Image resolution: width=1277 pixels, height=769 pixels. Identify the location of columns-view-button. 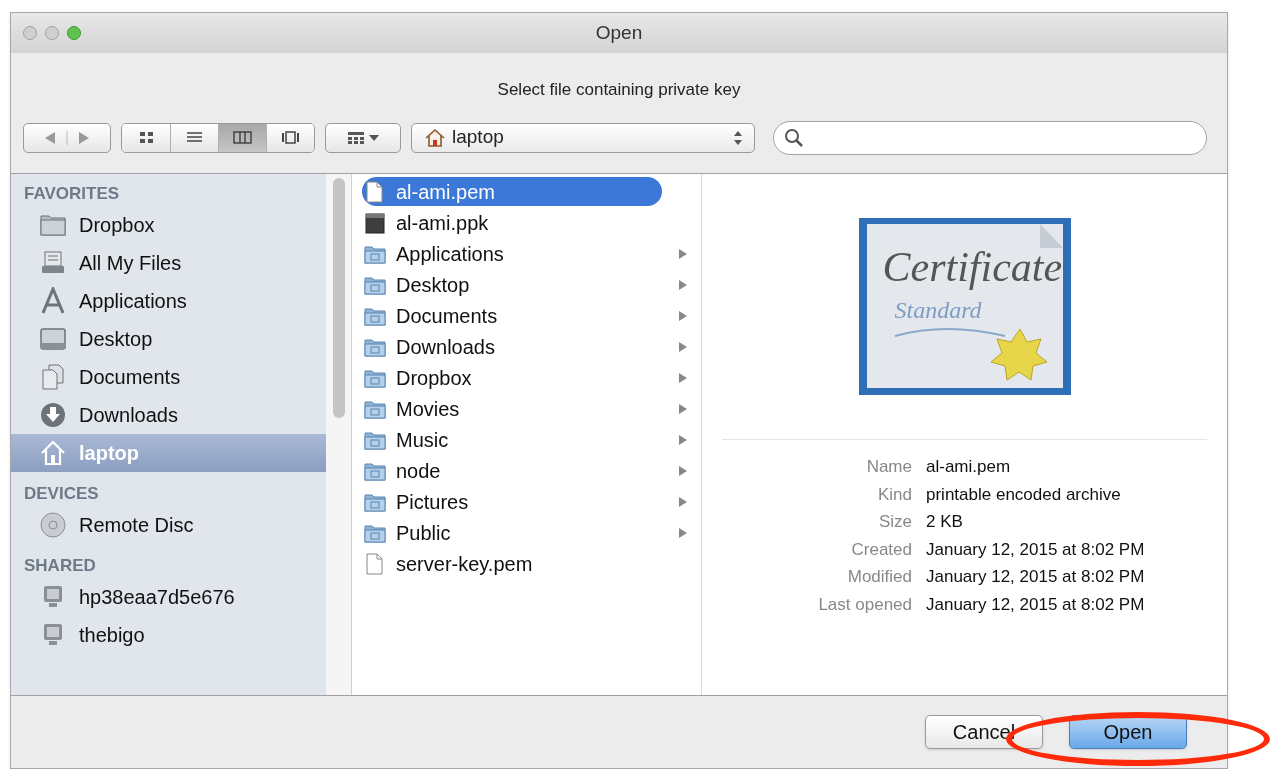
(242, 137).